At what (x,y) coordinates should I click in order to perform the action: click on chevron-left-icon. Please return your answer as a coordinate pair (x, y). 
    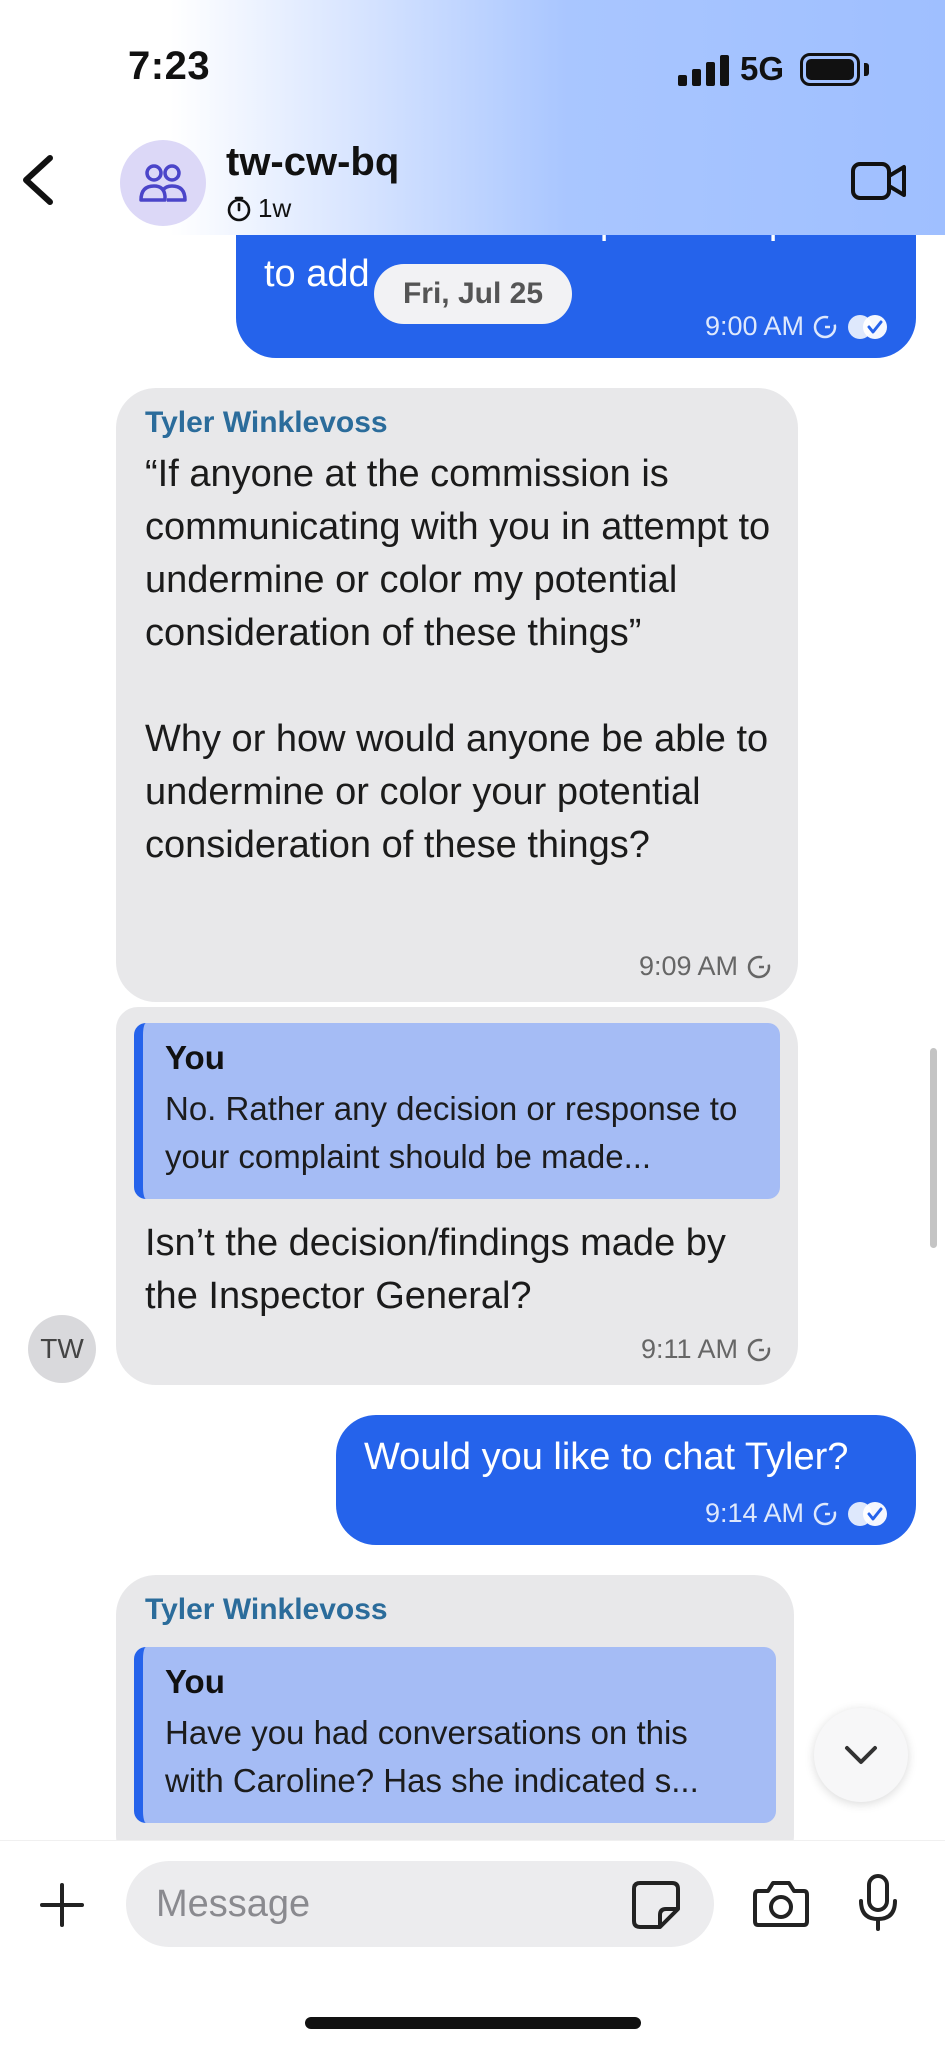
    Looking at the image, I should click on (38, 180).